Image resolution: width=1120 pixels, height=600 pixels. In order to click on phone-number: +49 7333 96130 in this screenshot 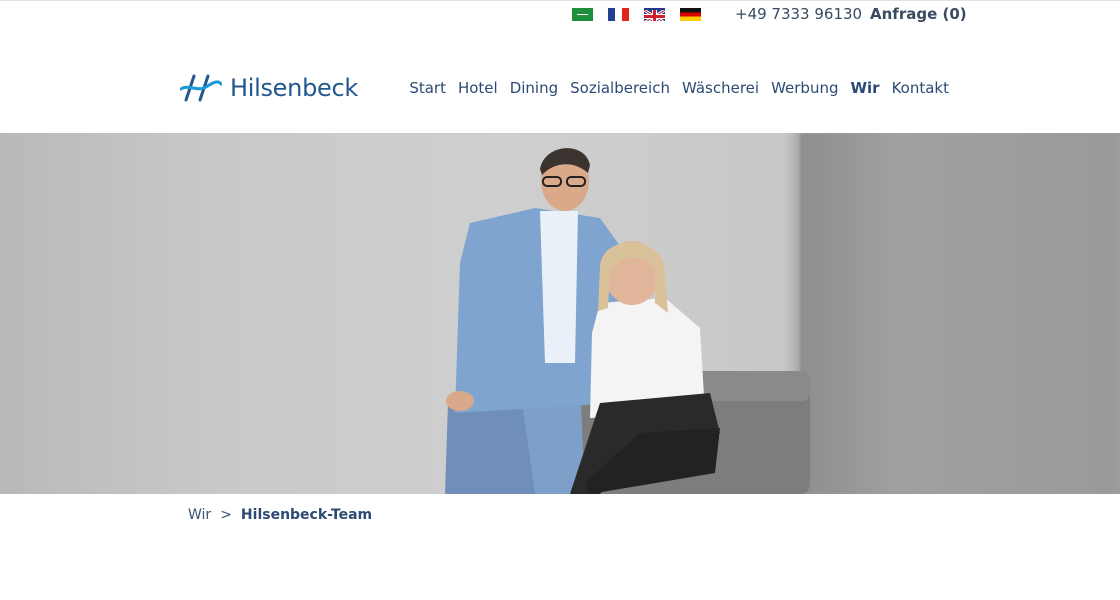, I will do `click(798, 14)`.